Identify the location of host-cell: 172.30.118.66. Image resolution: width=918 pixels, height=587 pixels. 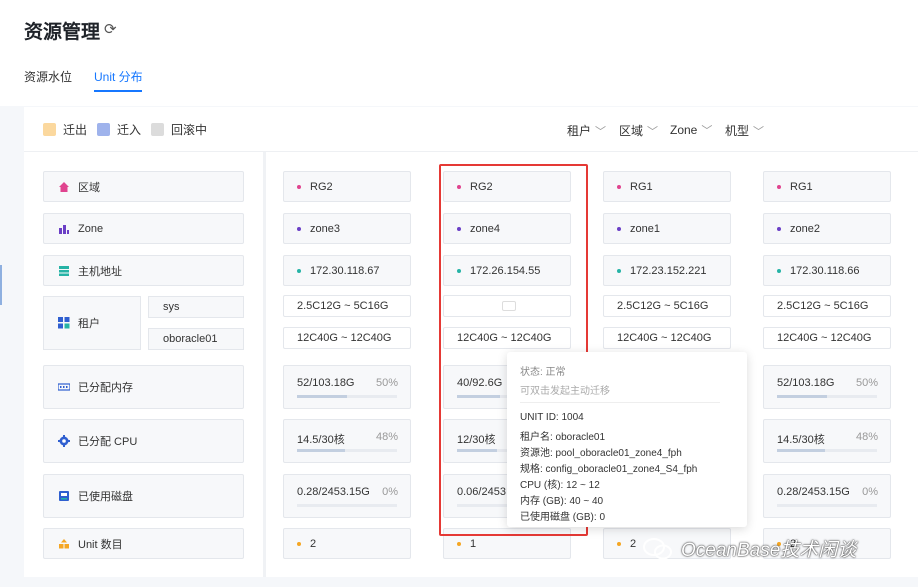
(827, 270).